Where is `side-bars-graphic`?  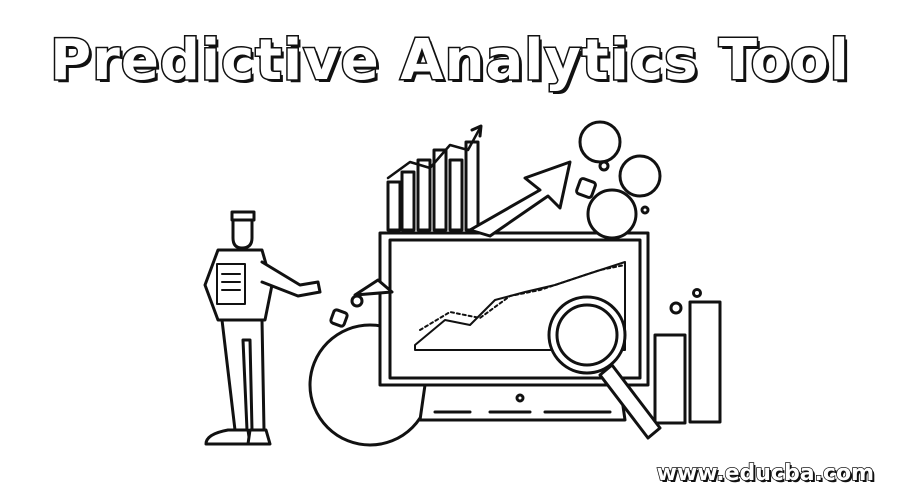
side-bars-graphic is located at coordinates (687, 356).